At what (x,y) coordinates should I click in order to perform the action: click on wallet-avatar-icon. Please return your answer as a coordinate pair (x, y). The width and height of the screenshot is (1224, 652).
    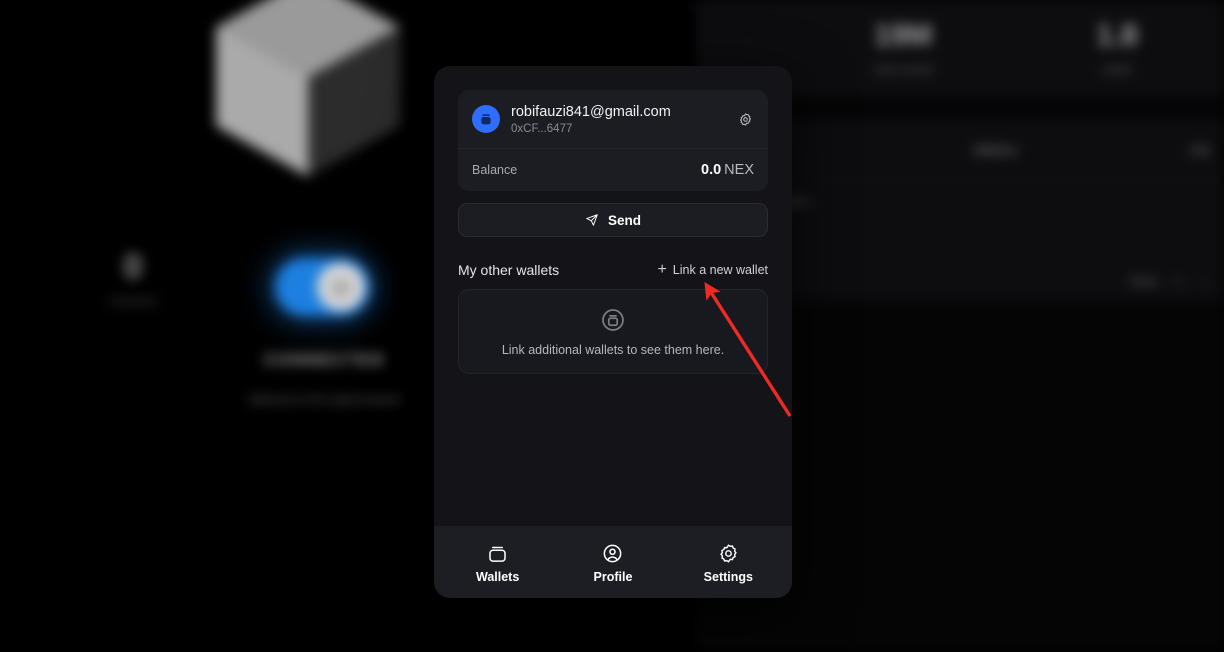
    Looking at the image, I should click on (486, 119).